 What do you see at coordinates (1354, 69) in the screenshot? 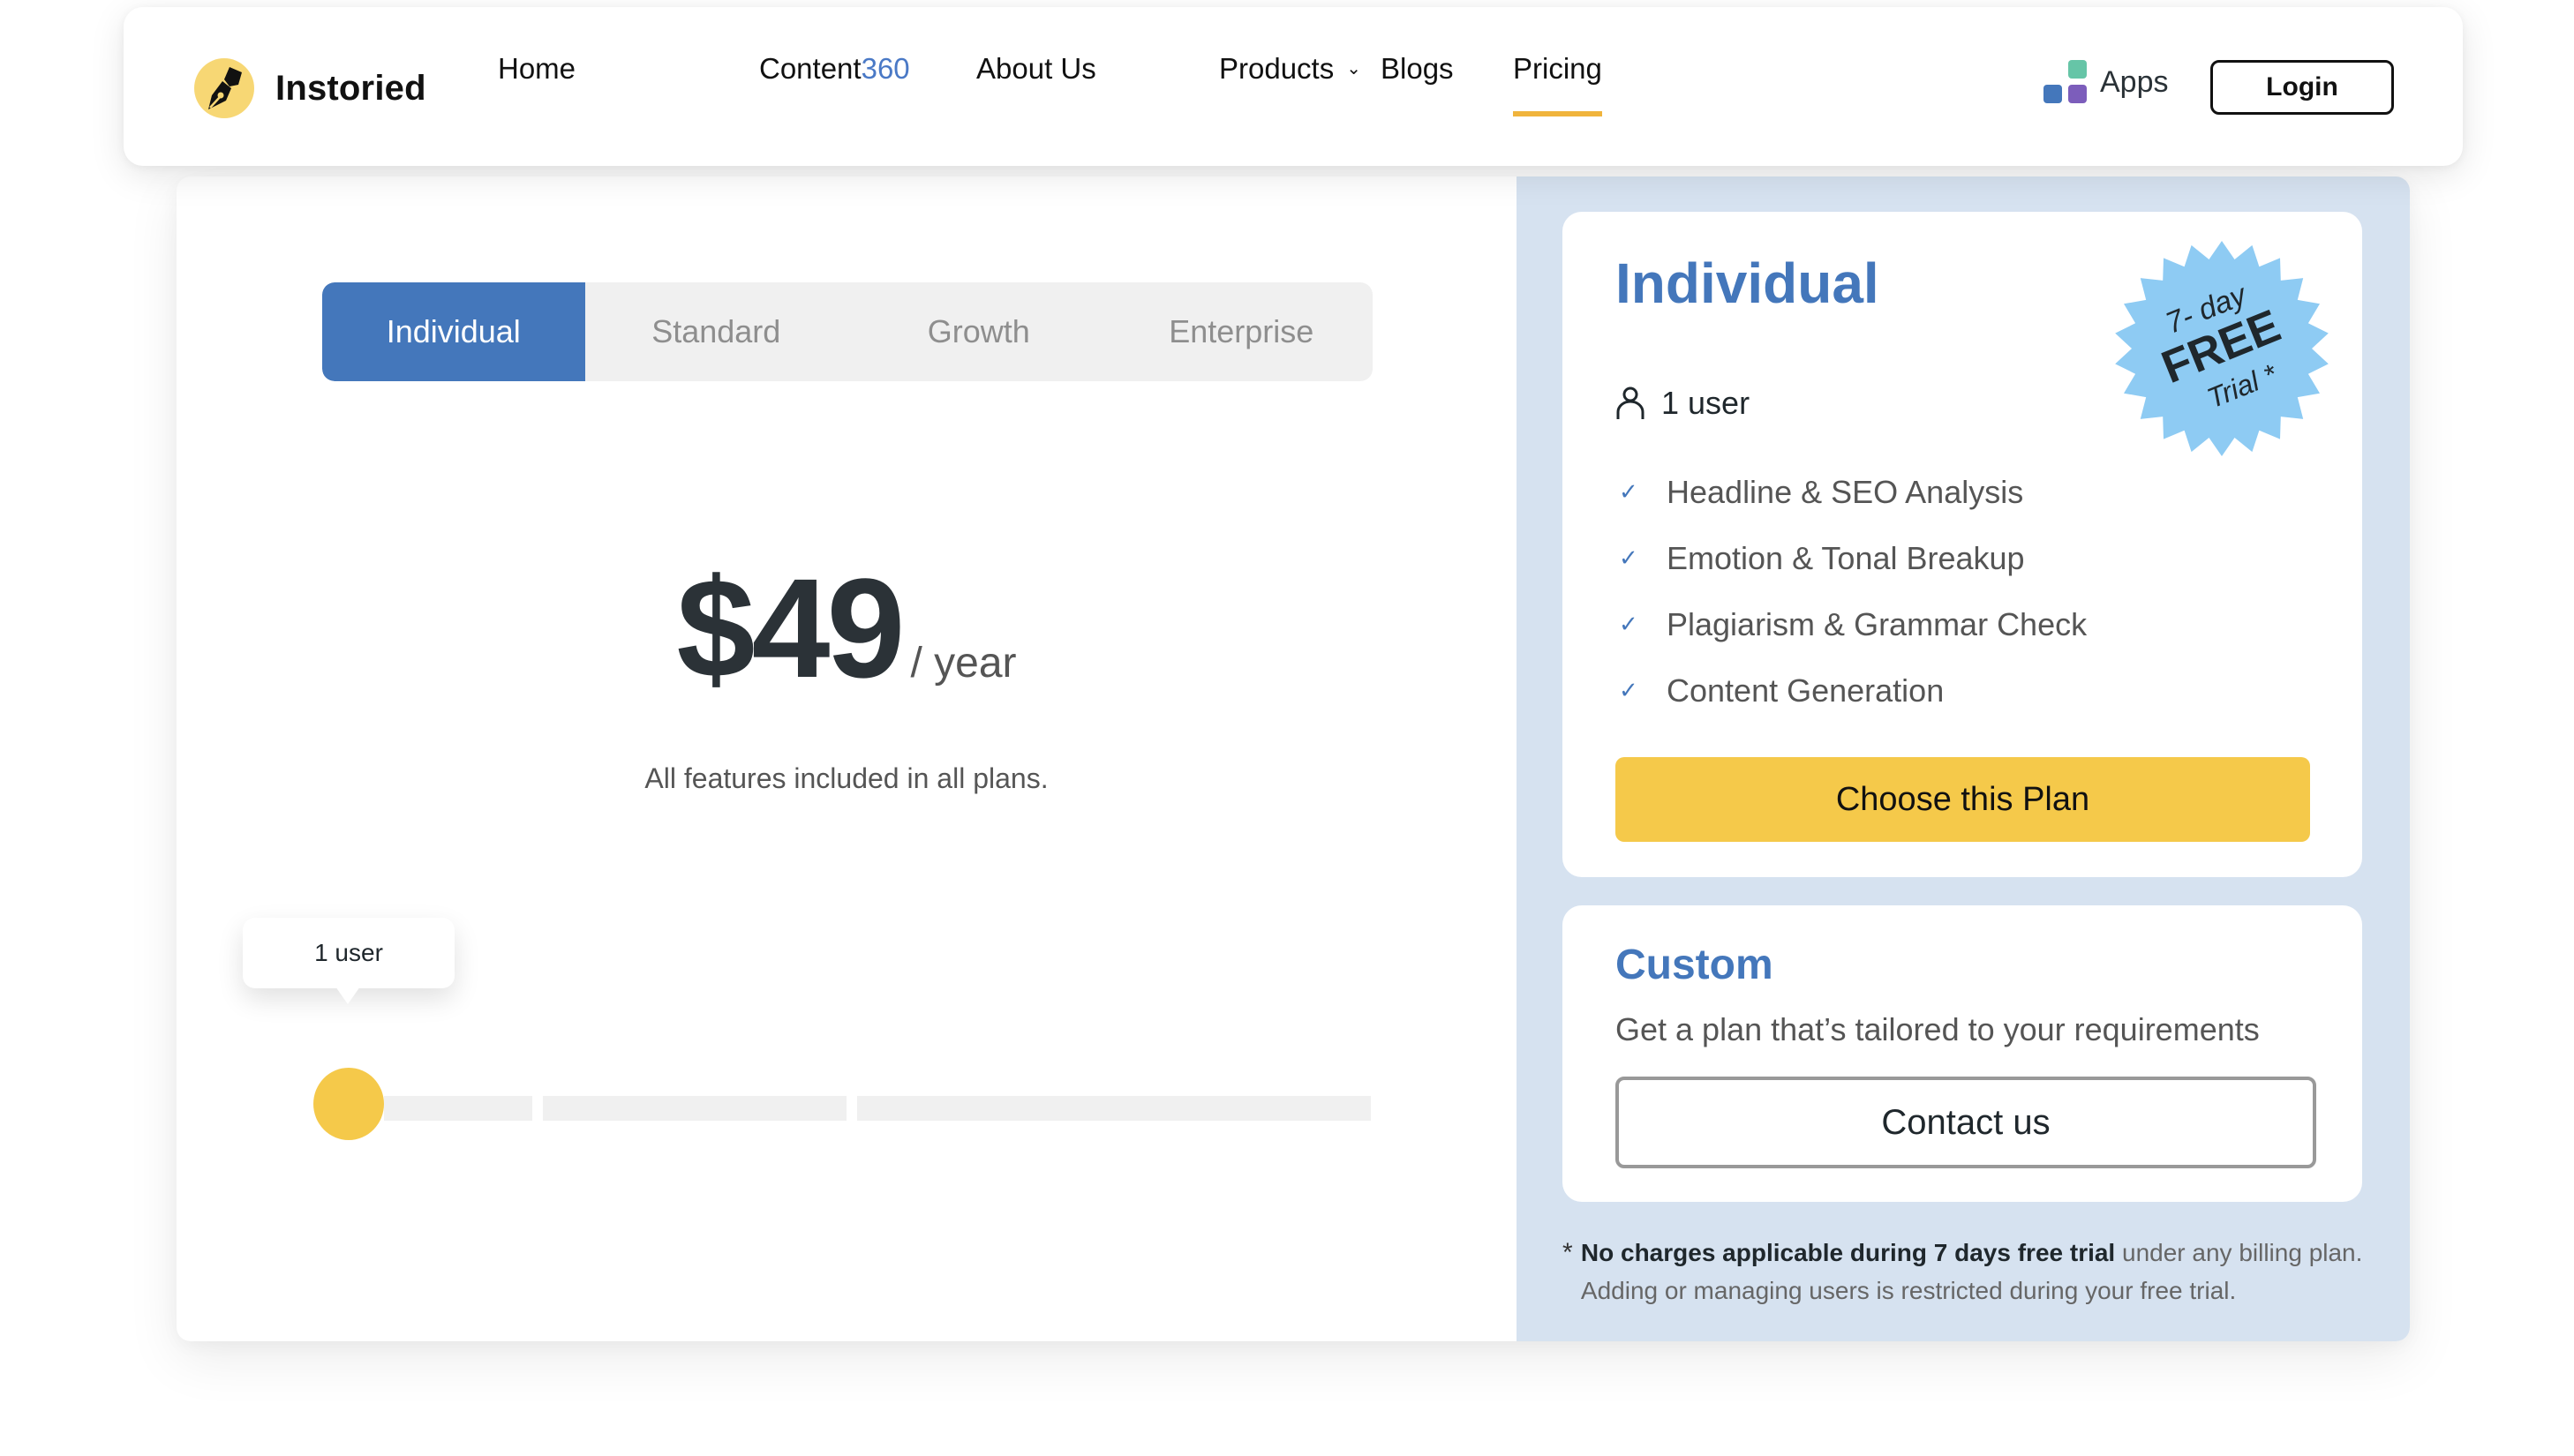
I see `chevron-down-icon: ⌄` at bounding box center [1354, 69].